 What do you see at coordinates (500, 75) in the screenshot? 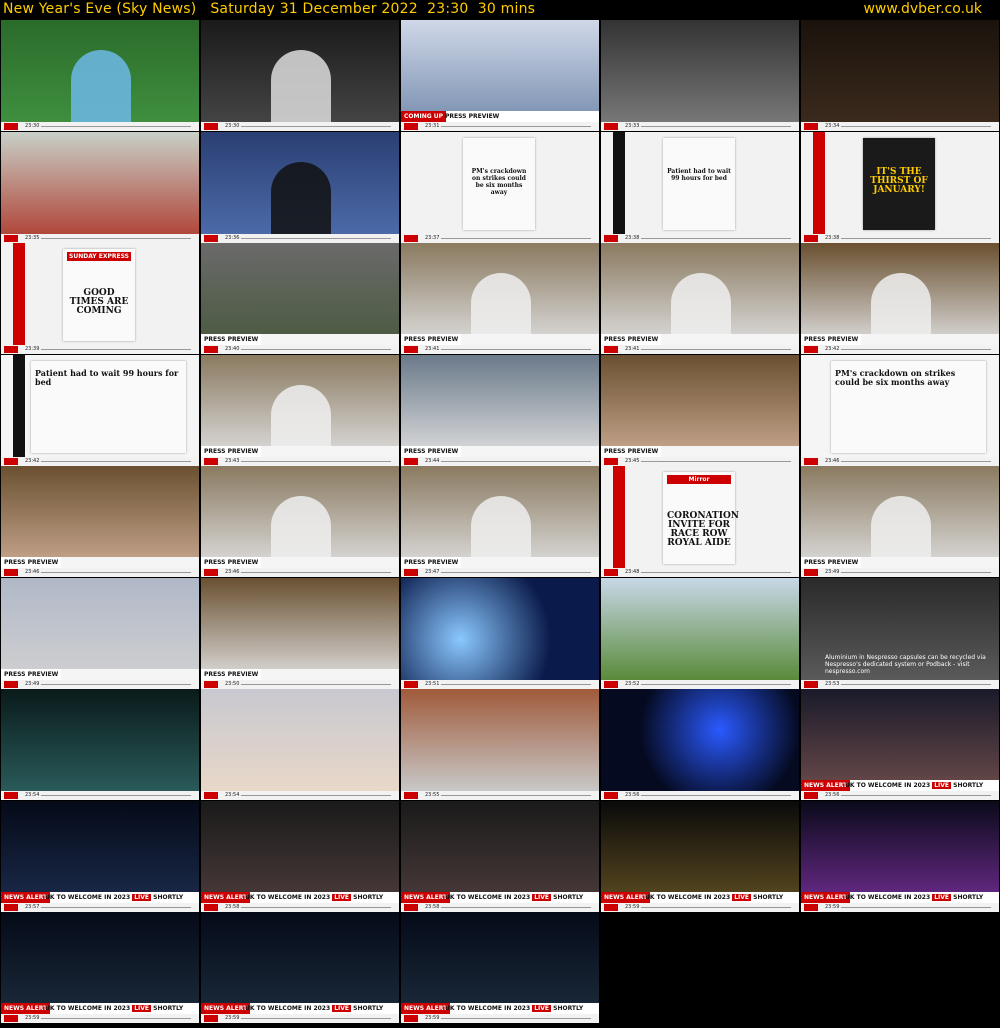
I see `thumbnail: COMING UP PRESS PREVIEW 23:31` at bounding box center [500, 75].